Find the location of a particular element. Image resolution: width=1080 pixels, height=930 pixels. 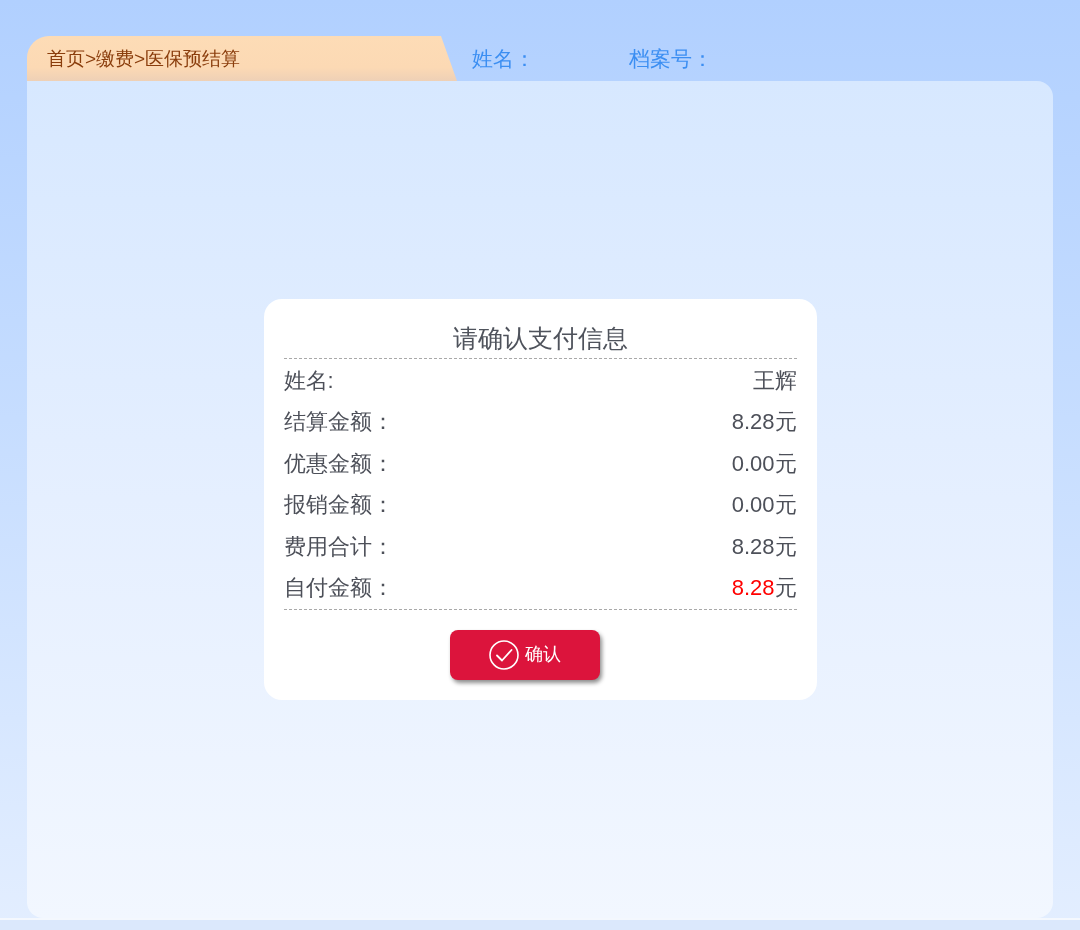

confirm-button: 确认 is located at coordinates (524, 654).